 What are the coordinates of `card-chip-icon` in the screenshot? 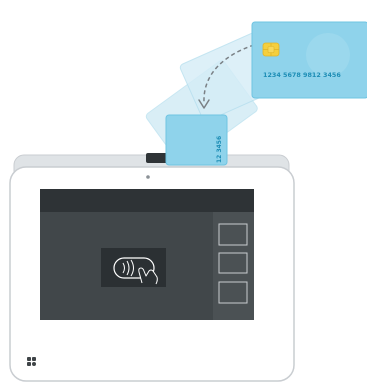 It's located at (271, 49).